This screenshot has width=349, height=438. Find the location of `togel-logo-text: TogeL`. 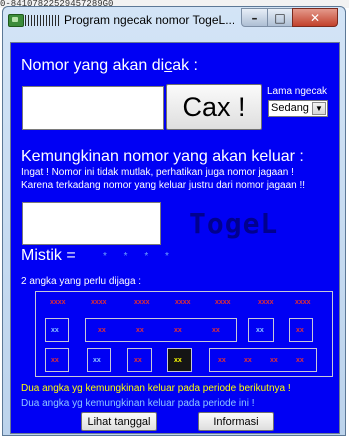

togel-logo-text: TogeL is located at coordinates (234, 223).